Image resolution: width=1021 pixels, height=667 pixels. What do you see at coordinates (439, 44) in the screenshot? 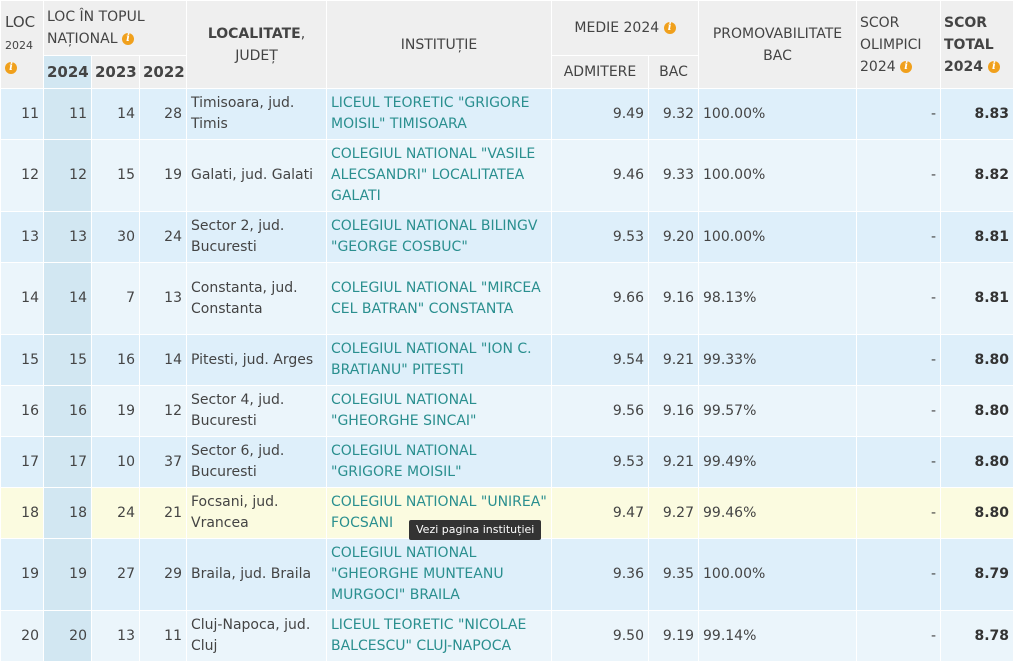
I see `institutie-header: INSTITUȚIE` at bounding box center [439, 44].